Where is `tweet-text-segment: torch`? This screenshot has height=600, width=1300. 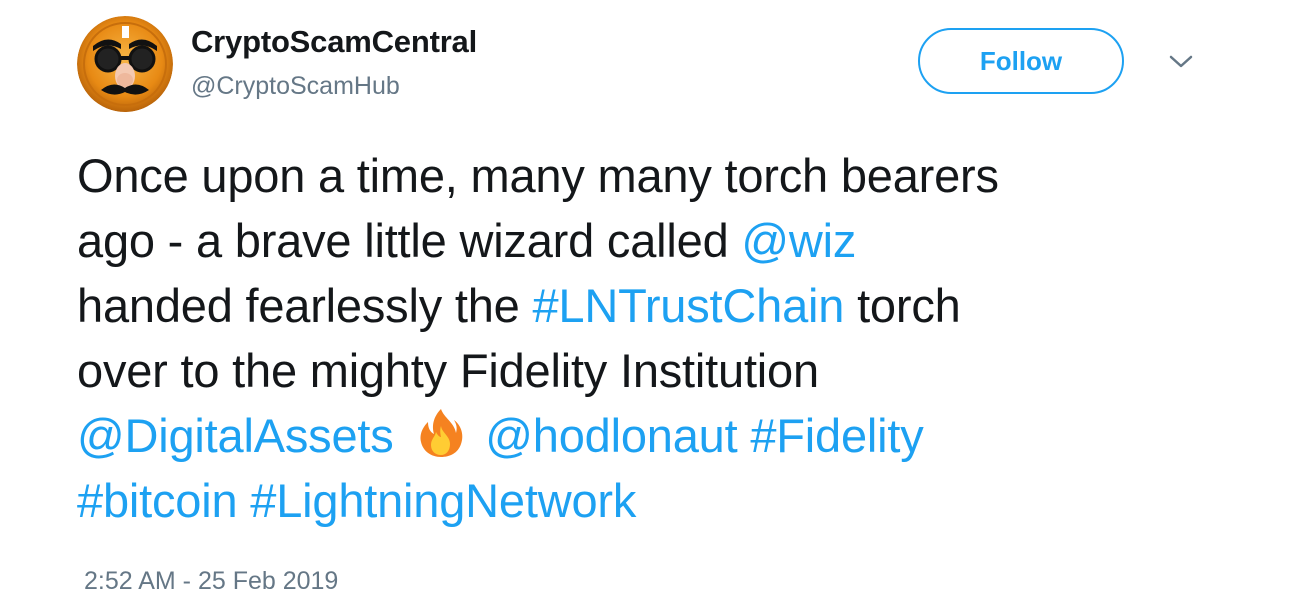 tweet-text-segment: torch is located at coordinates (902, 305).